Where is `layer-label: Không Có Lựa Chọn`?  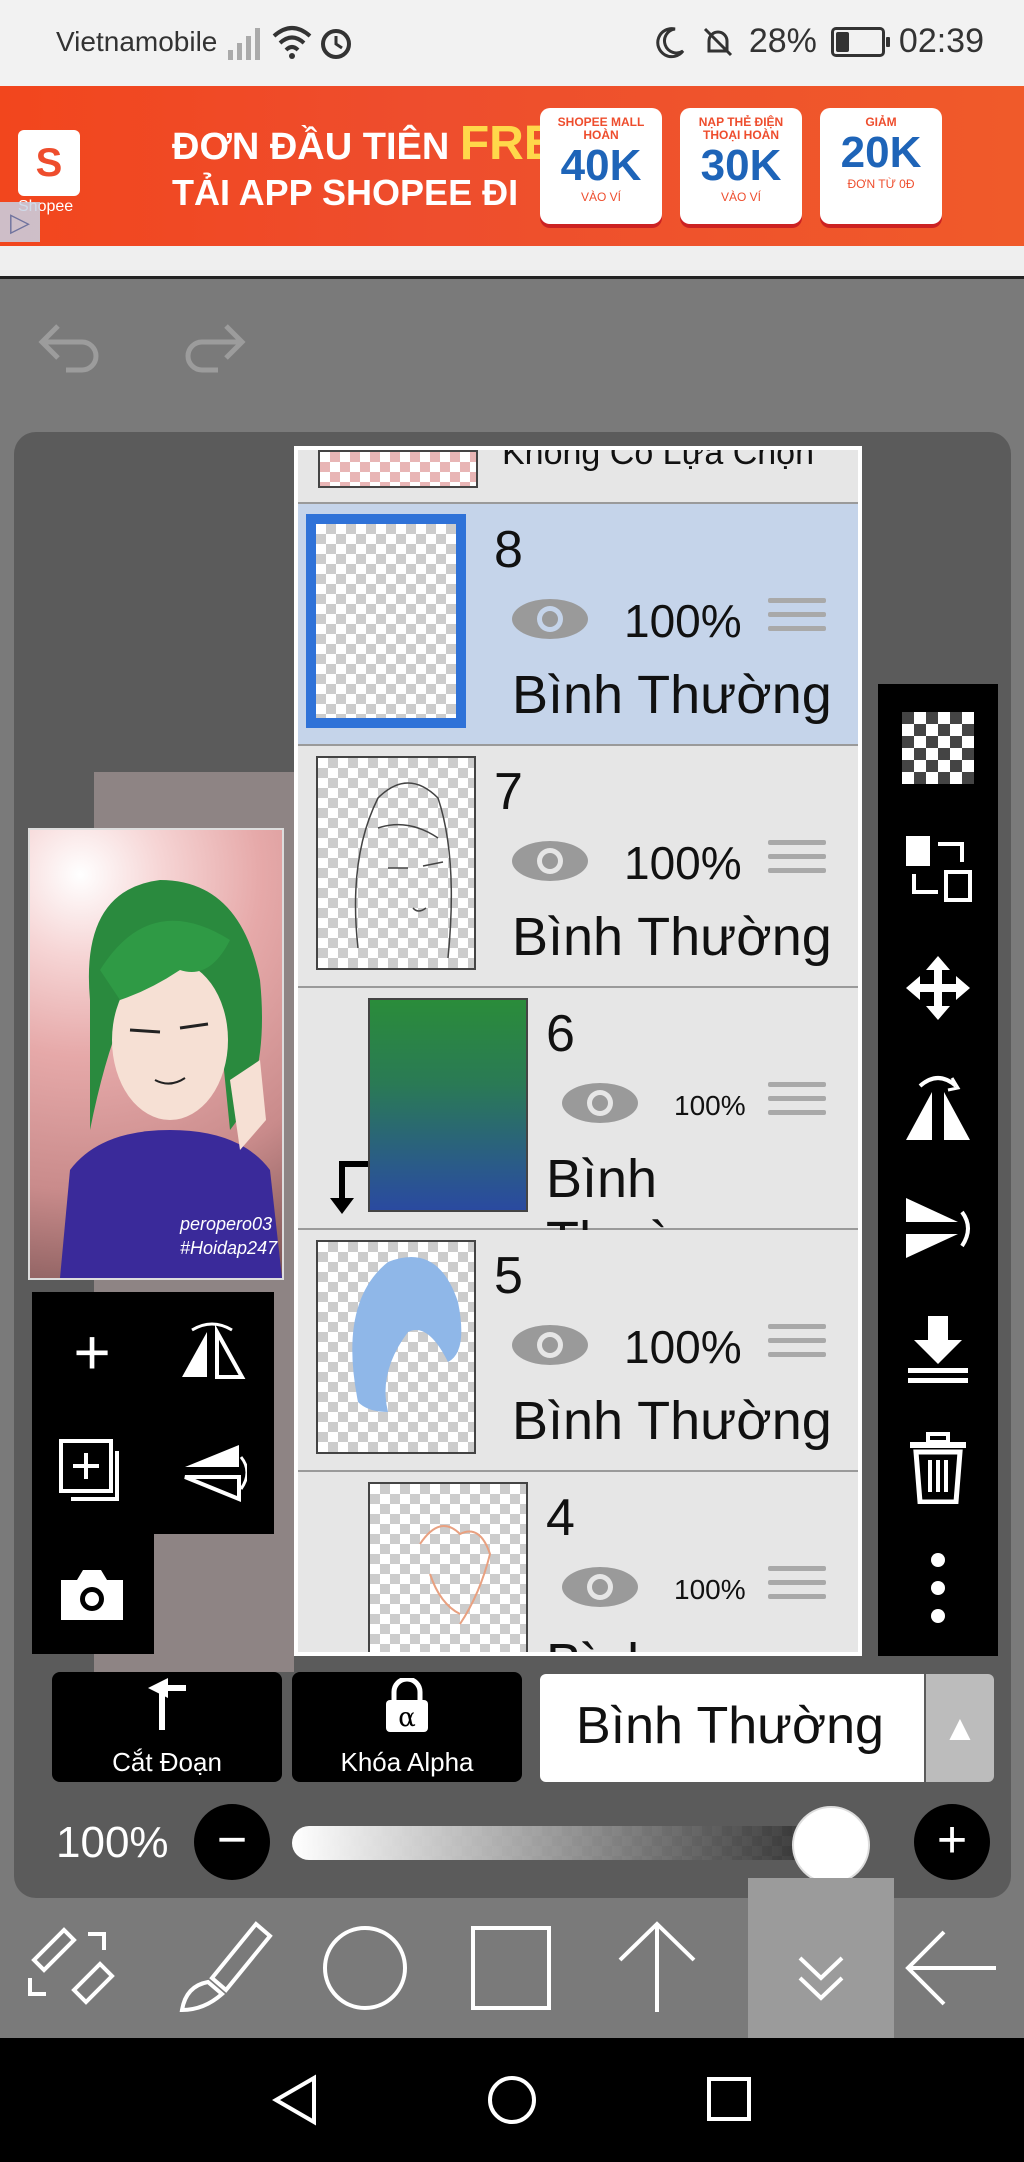
layer-label: Không Có Lựa Chọn is located at coordinates (658, 459).